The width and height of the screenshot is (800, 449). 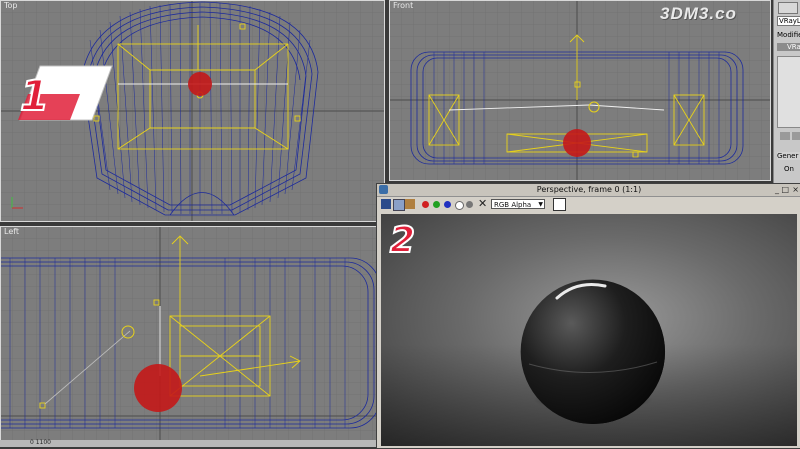 I want to click on frame-buffer-titlebar: Perspective, frame 0 (1:1) _ □ ×, so click(x=588, y=190).